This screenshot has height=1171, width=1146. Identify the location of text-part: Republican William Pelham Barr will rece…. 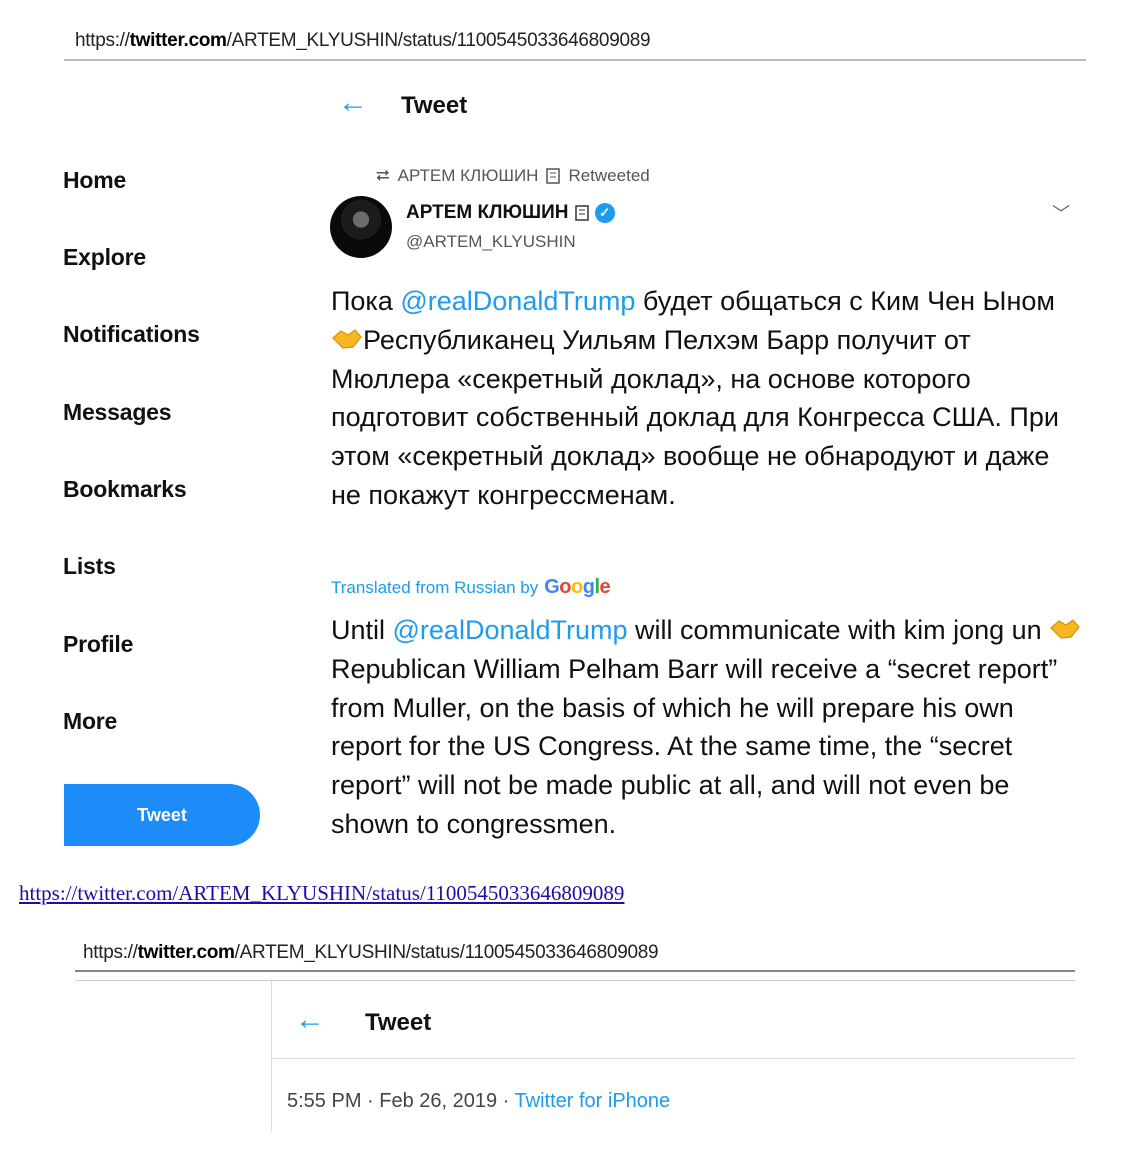
(694, 746).